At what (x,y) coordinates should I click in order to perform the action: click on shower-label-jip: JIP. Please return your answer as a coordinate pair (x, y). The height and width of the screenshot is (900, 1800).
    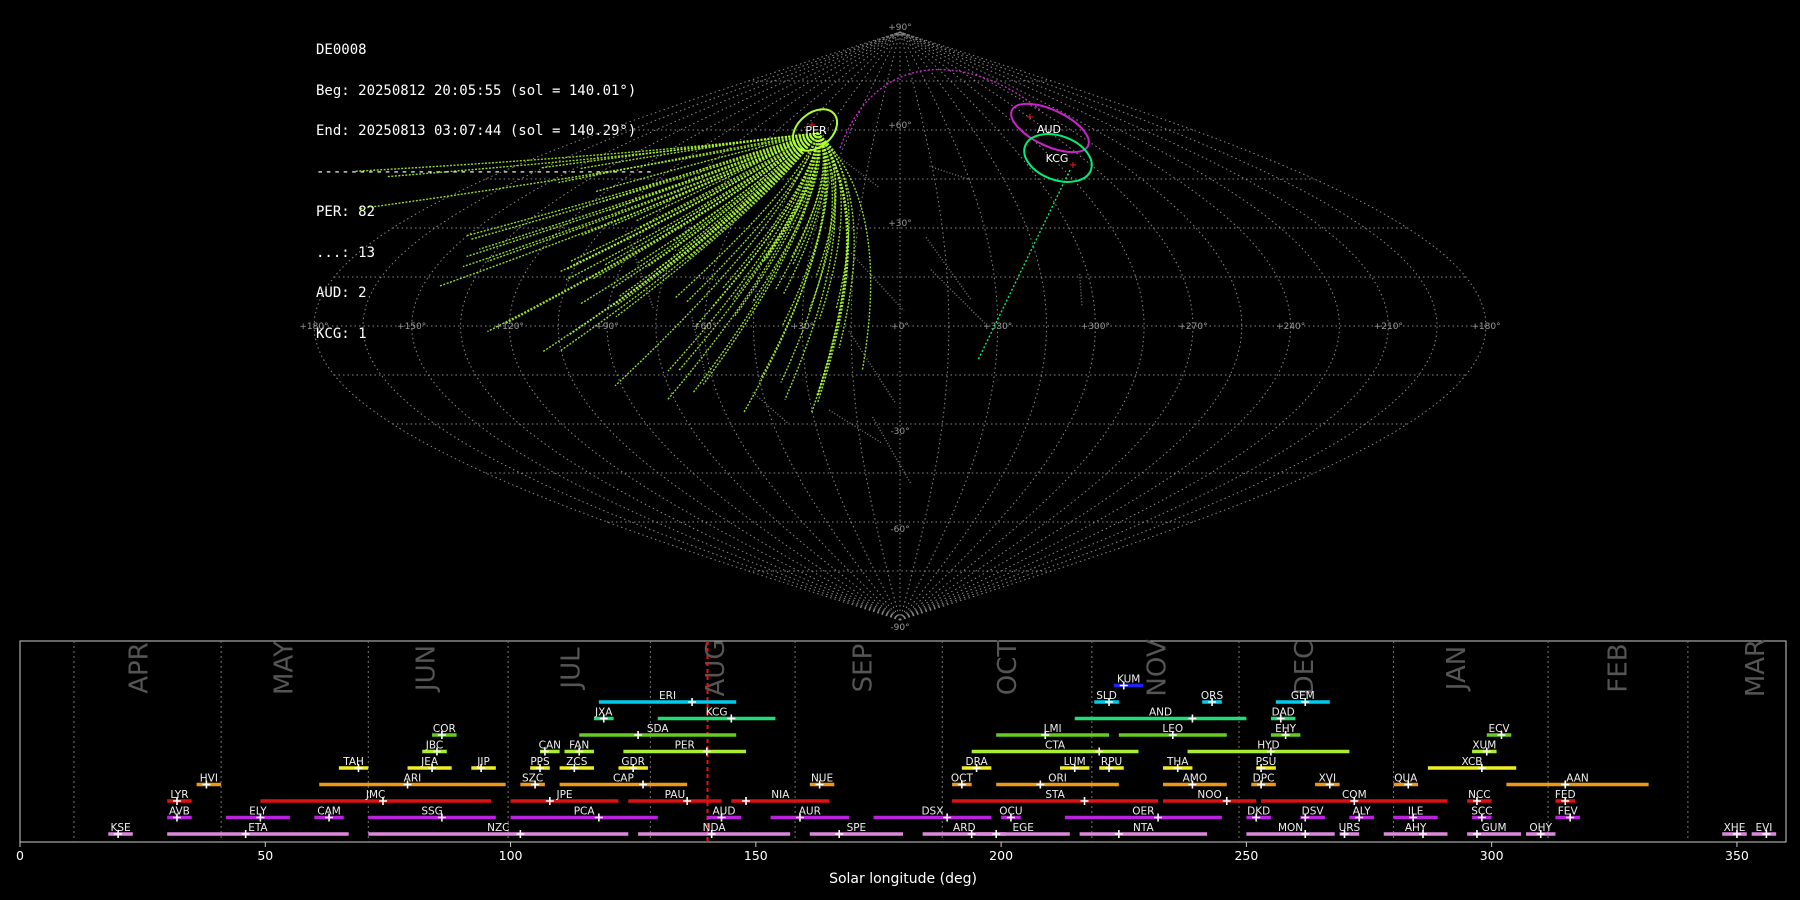
    Looking at the image, I should click on (483, 762).